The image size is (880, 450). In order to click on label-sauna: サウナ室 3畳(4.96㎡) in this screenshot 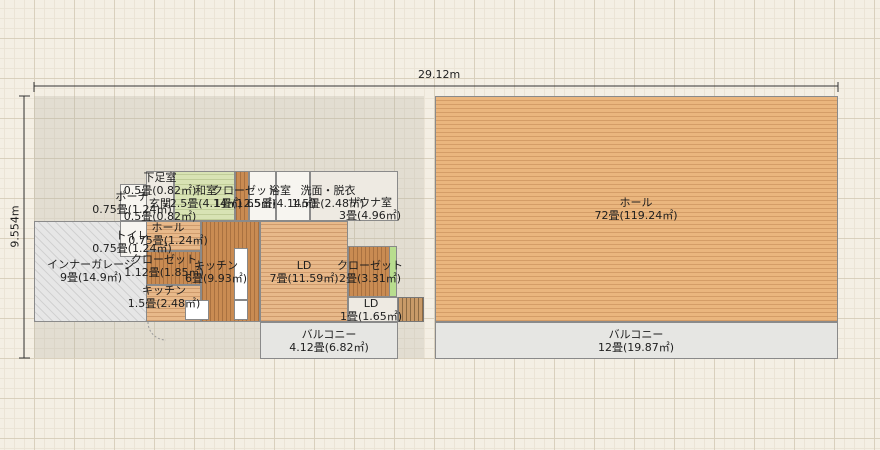, I will do `click(370, 209)`.